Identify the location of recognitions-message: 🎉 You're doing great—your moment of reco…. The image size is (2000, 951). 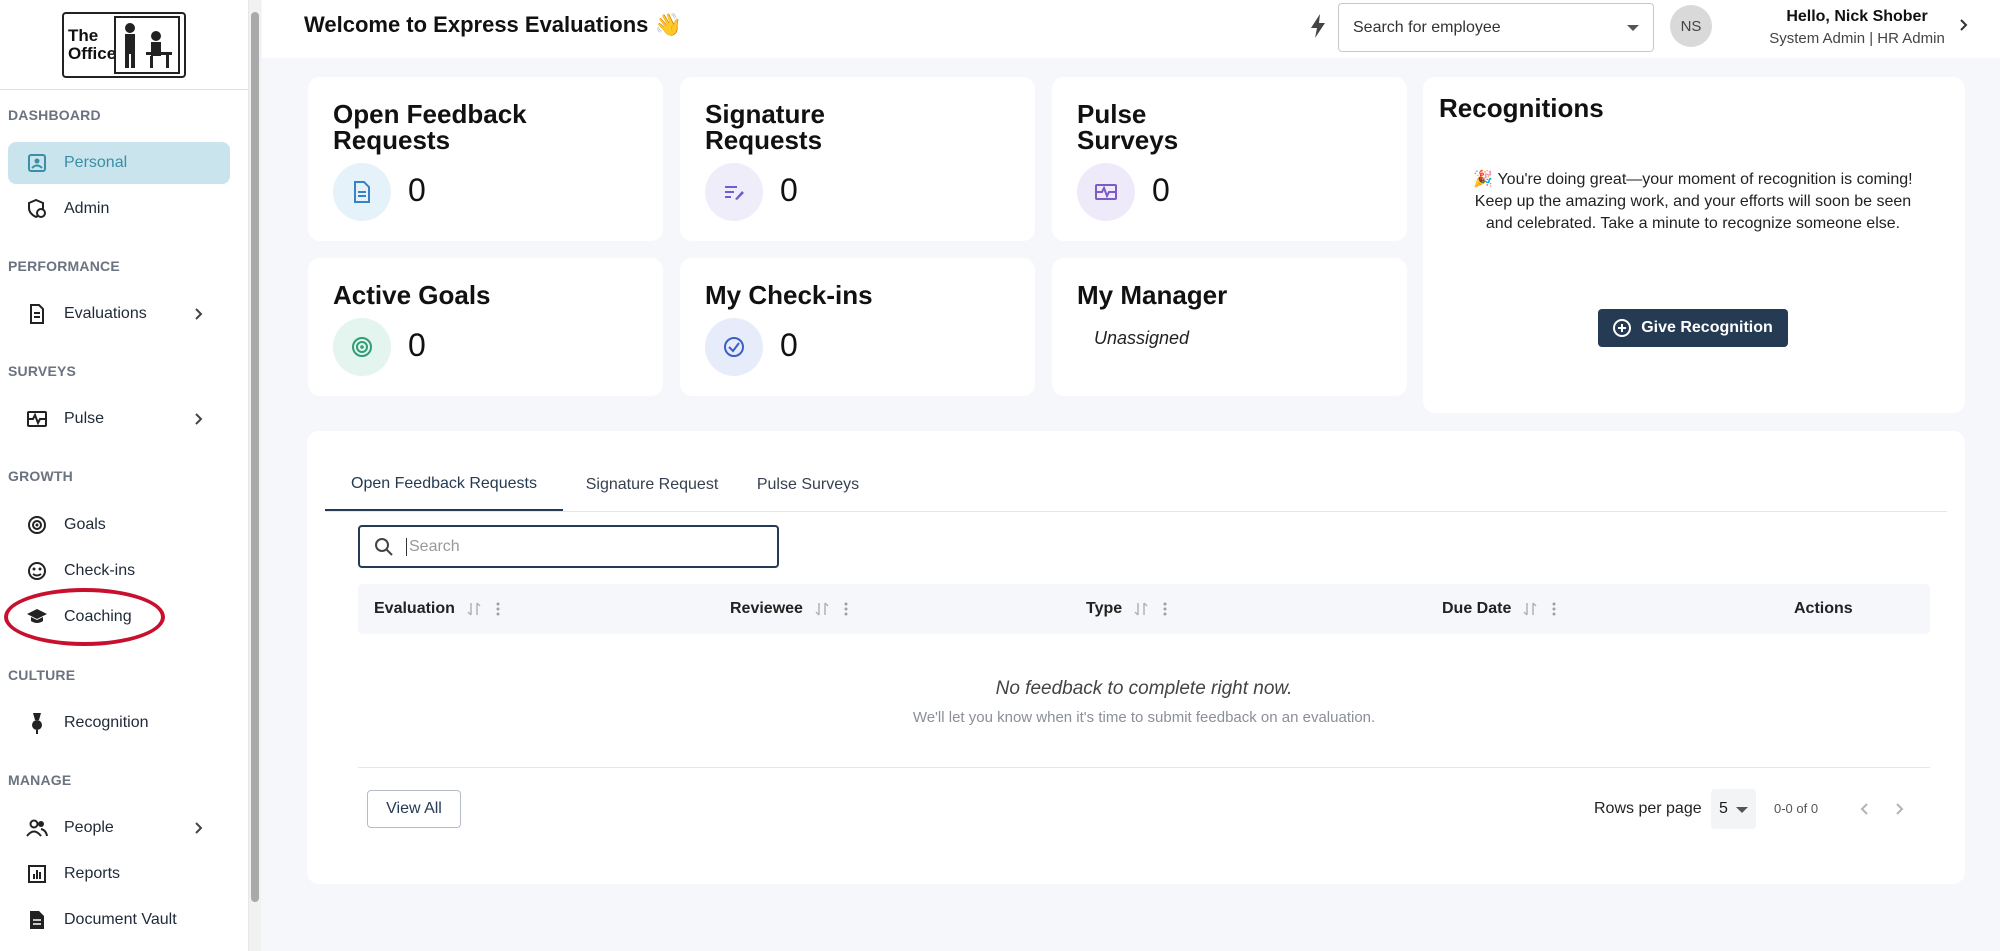
(1693, 201).